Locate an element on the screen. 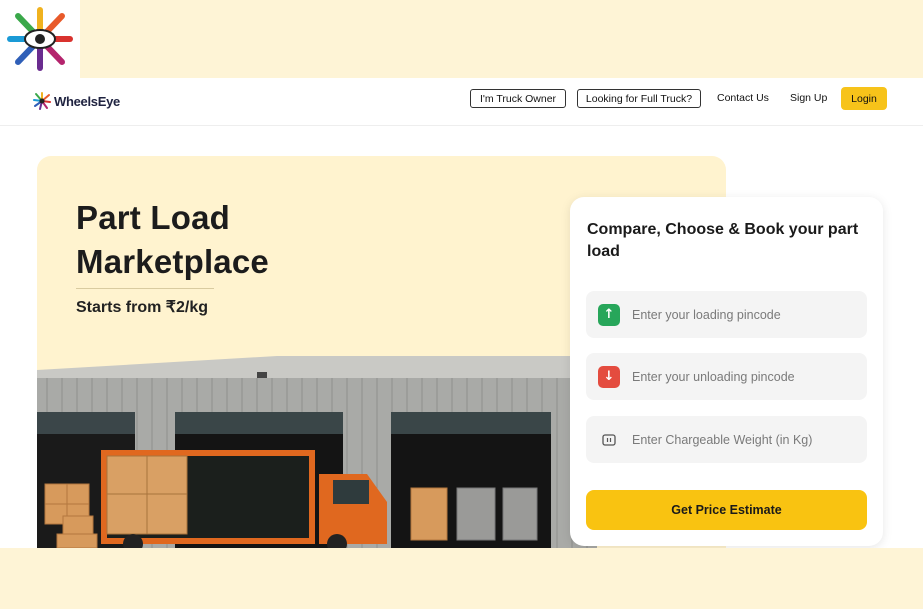  arrow-up-icon: ↑ is located at coordinates (609, 314).